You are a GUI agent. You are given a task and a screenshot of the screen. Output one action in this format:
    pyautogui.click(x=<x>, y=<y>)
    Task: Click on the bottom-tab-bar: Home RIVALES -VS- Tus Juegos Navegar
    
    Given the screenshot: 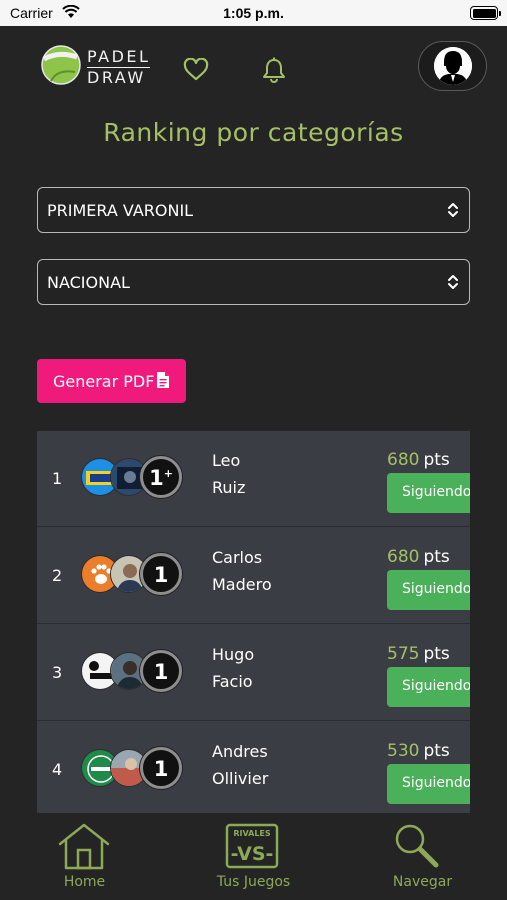 What is the action you would take?
    pyautogui.click(x=253, y=856)
    